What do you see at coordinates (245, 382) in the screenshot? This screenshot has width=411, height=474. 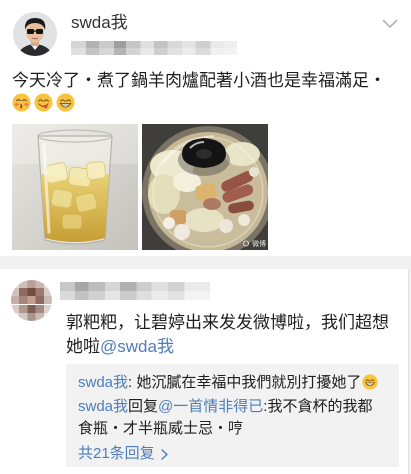 I see `reply-text: : 她沉膩在幸福中我們就別打擾她了` at bounding box center [245, 382].